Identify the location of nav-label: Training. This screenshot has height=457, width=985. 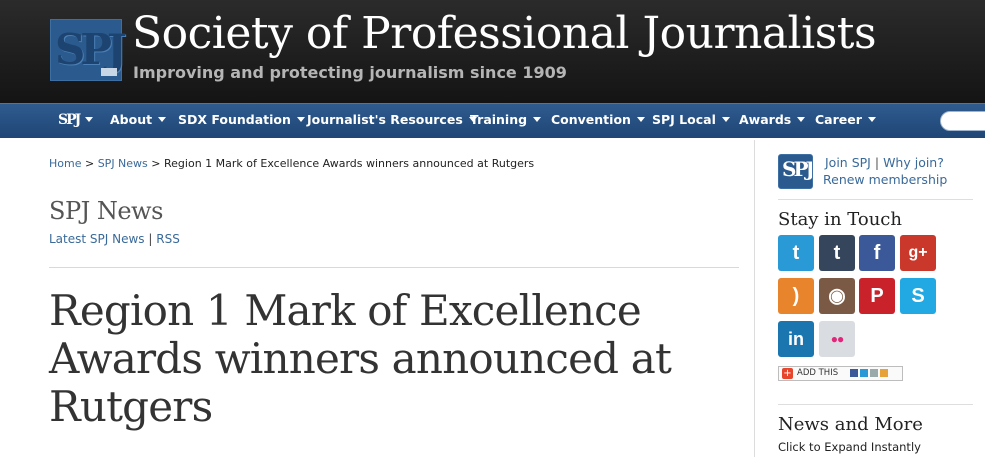
(499, 119).